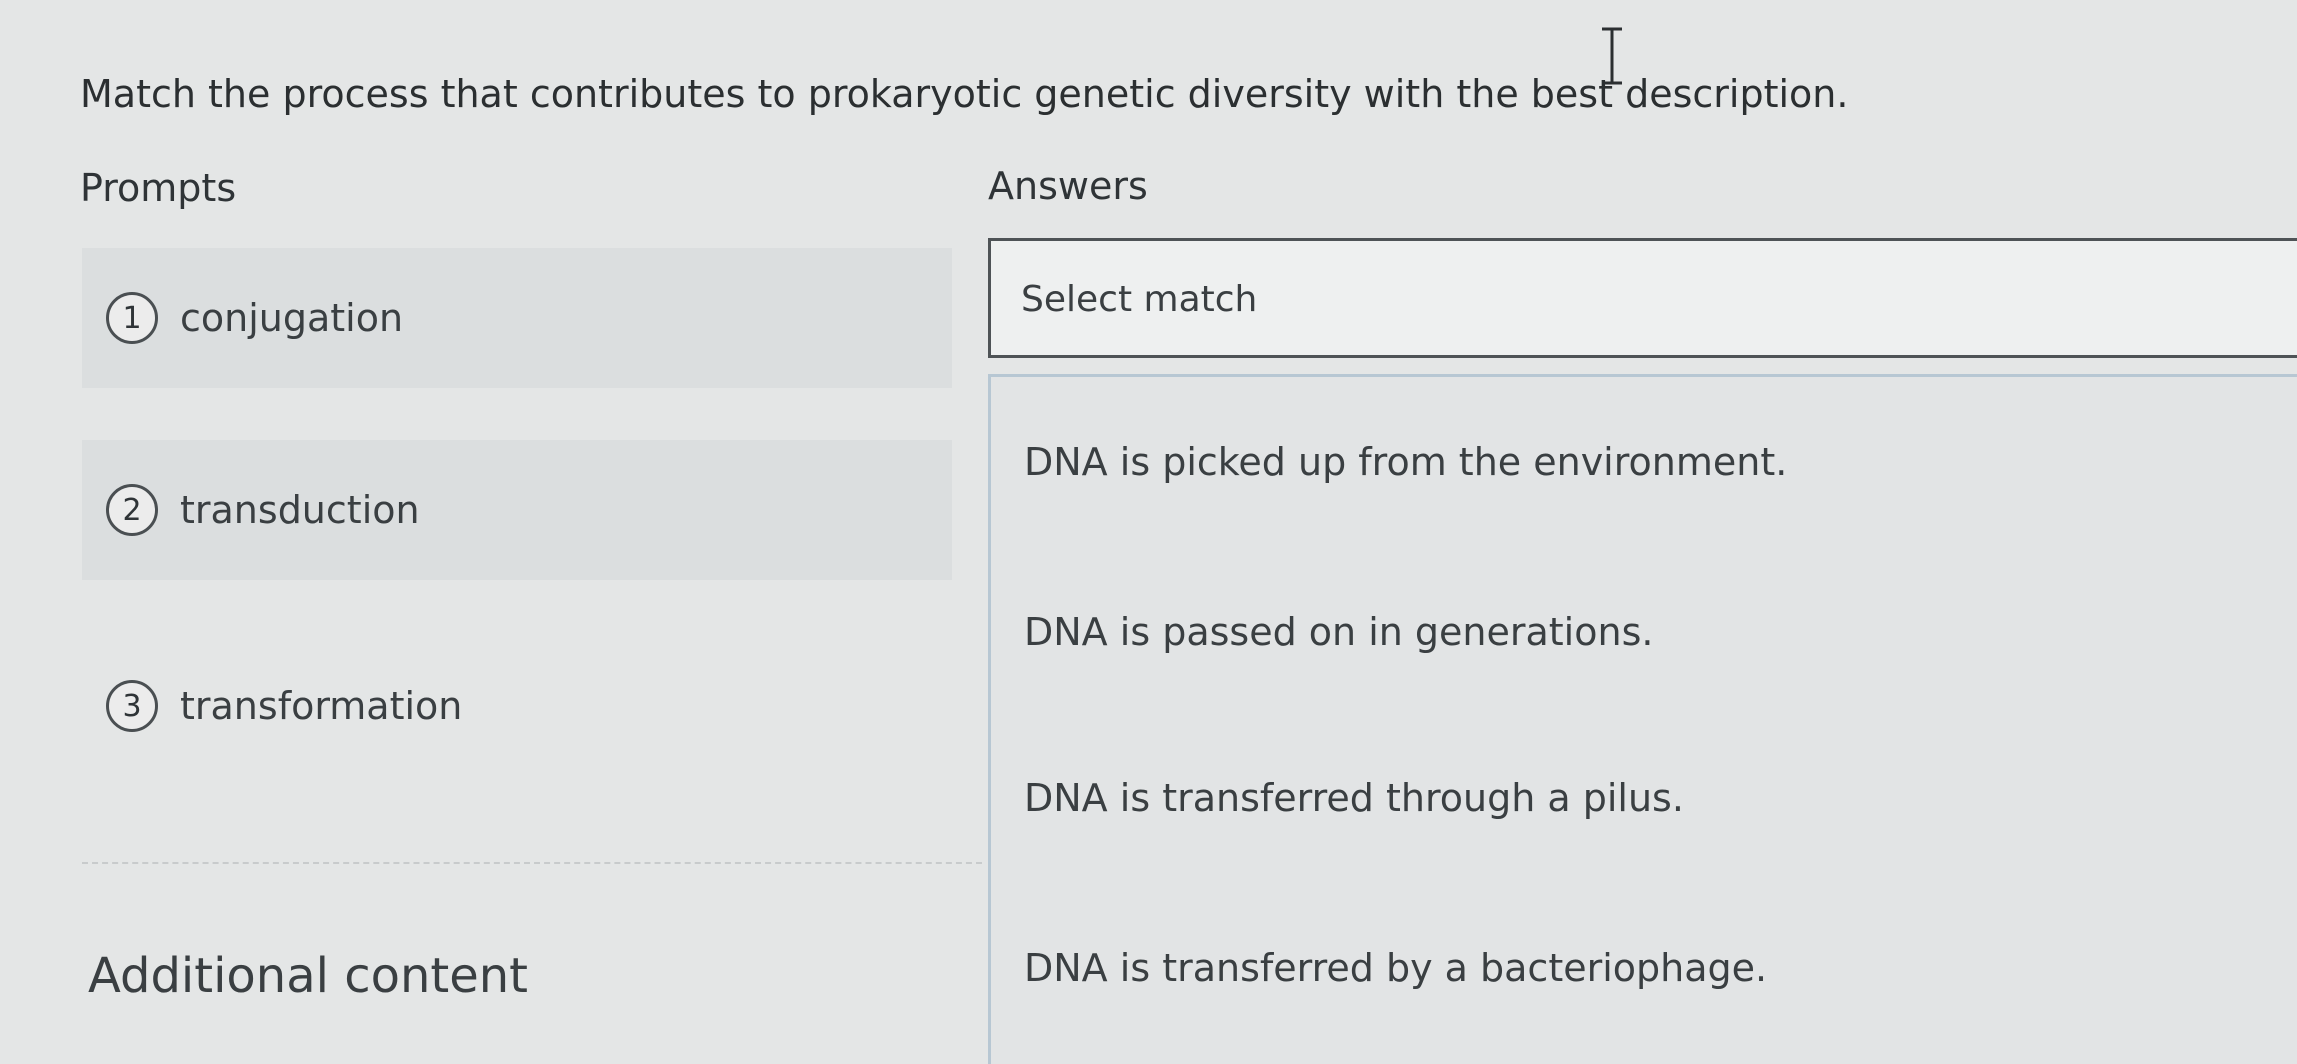  I want to click on prompt-number-badge: 2, so click(132, 510).